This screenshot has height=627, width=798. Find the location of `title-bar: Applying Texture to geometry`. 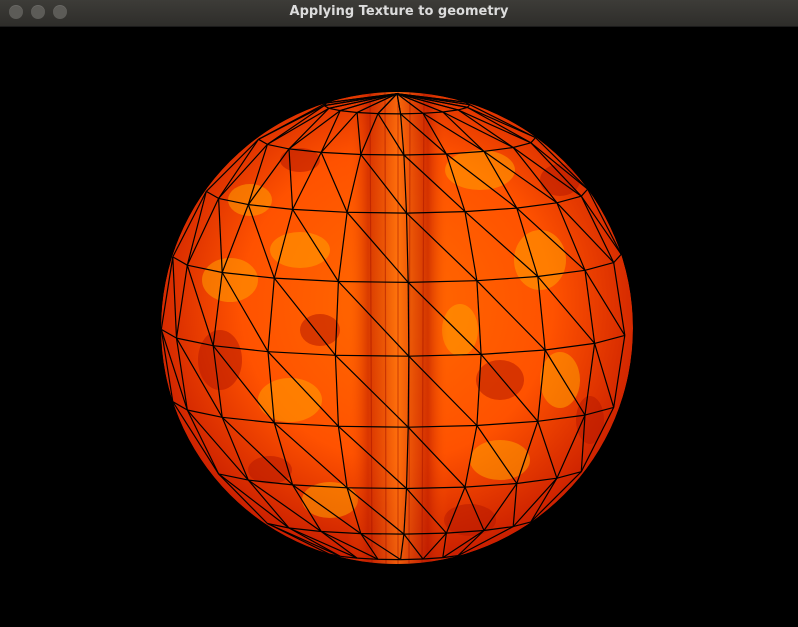

title-bar: Applying Texture to geometry is located at coordinates (399, 13).